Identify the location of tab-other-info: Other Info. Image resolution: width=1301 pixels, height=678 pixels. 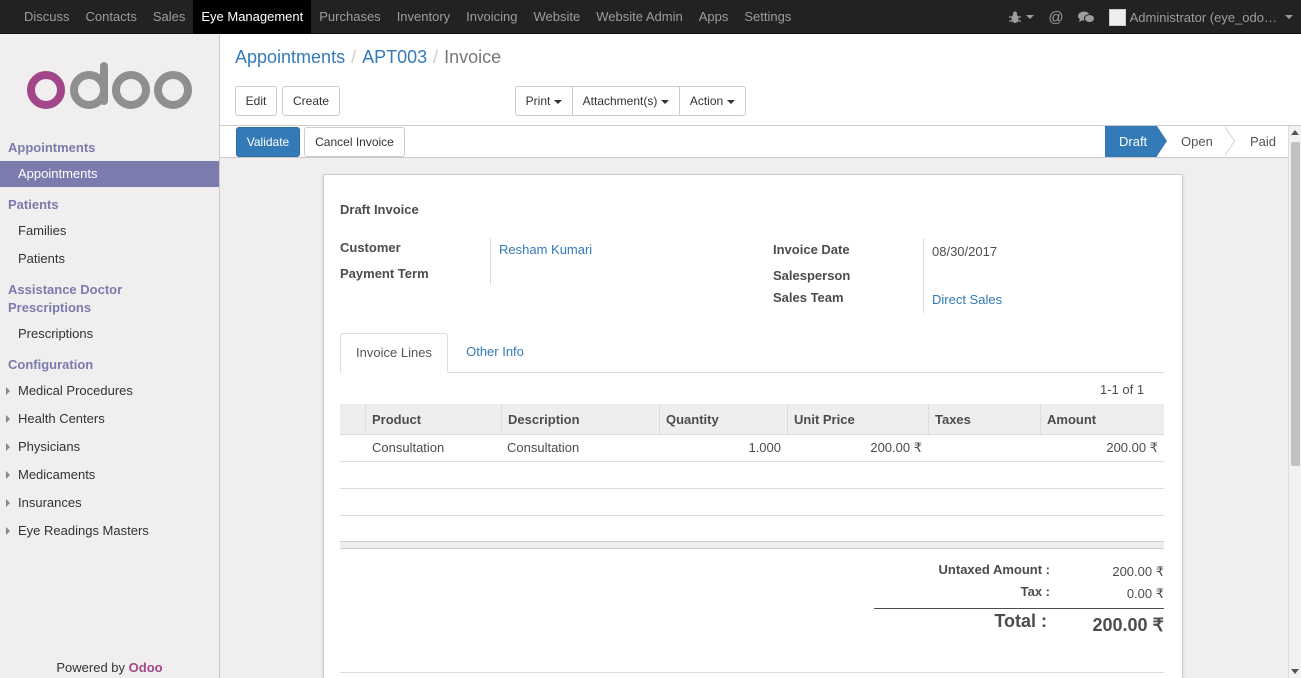
(495, 353).